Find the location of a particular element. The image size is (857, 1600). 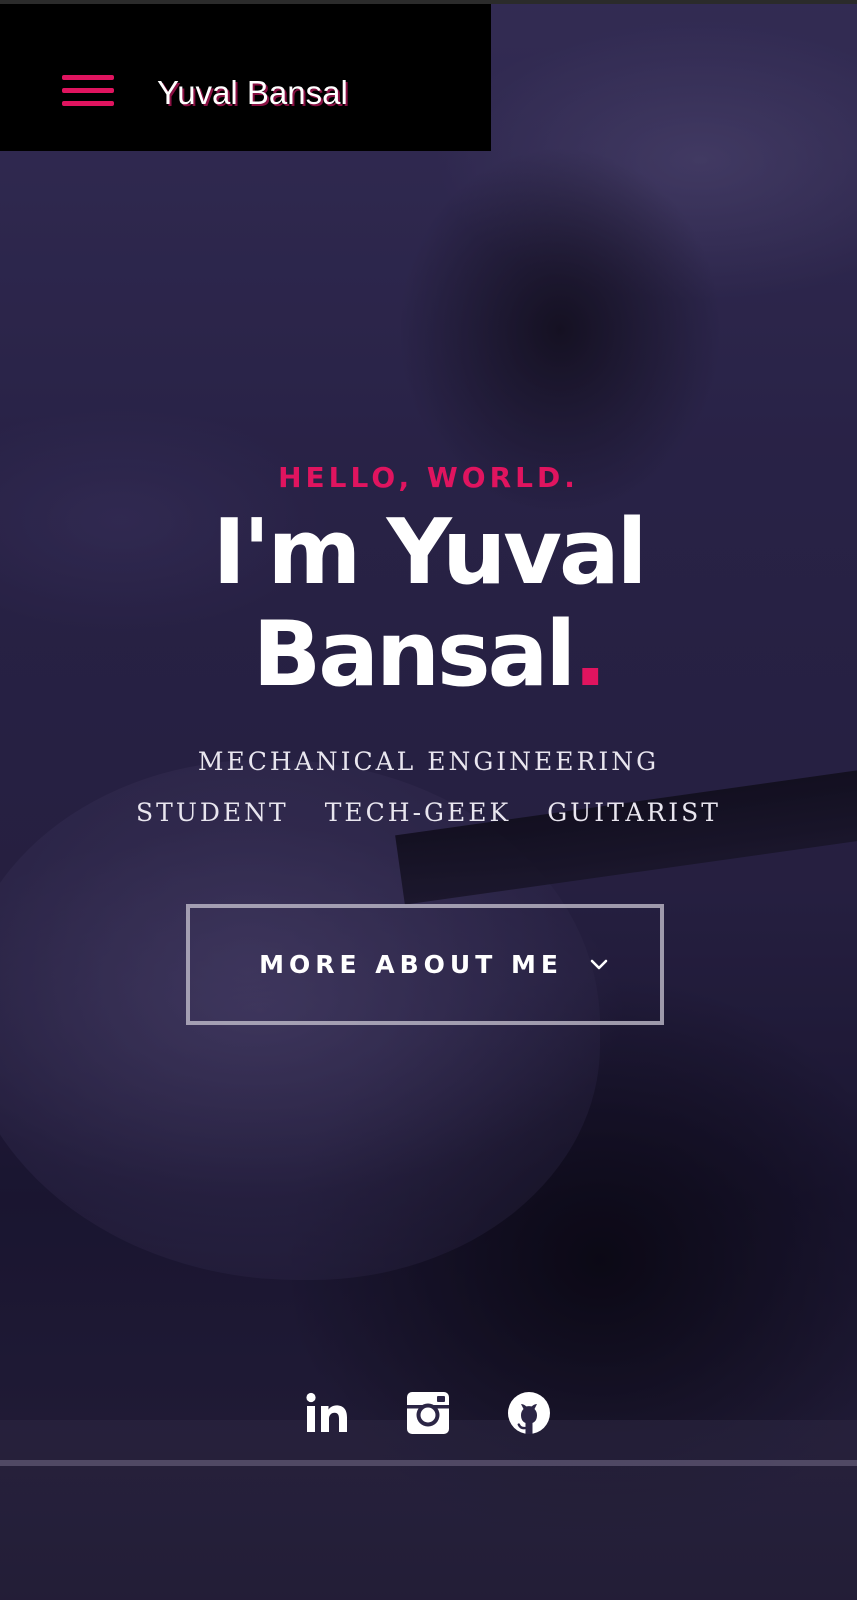

role-item: GUITARIST is located at coordinates (634, 812).